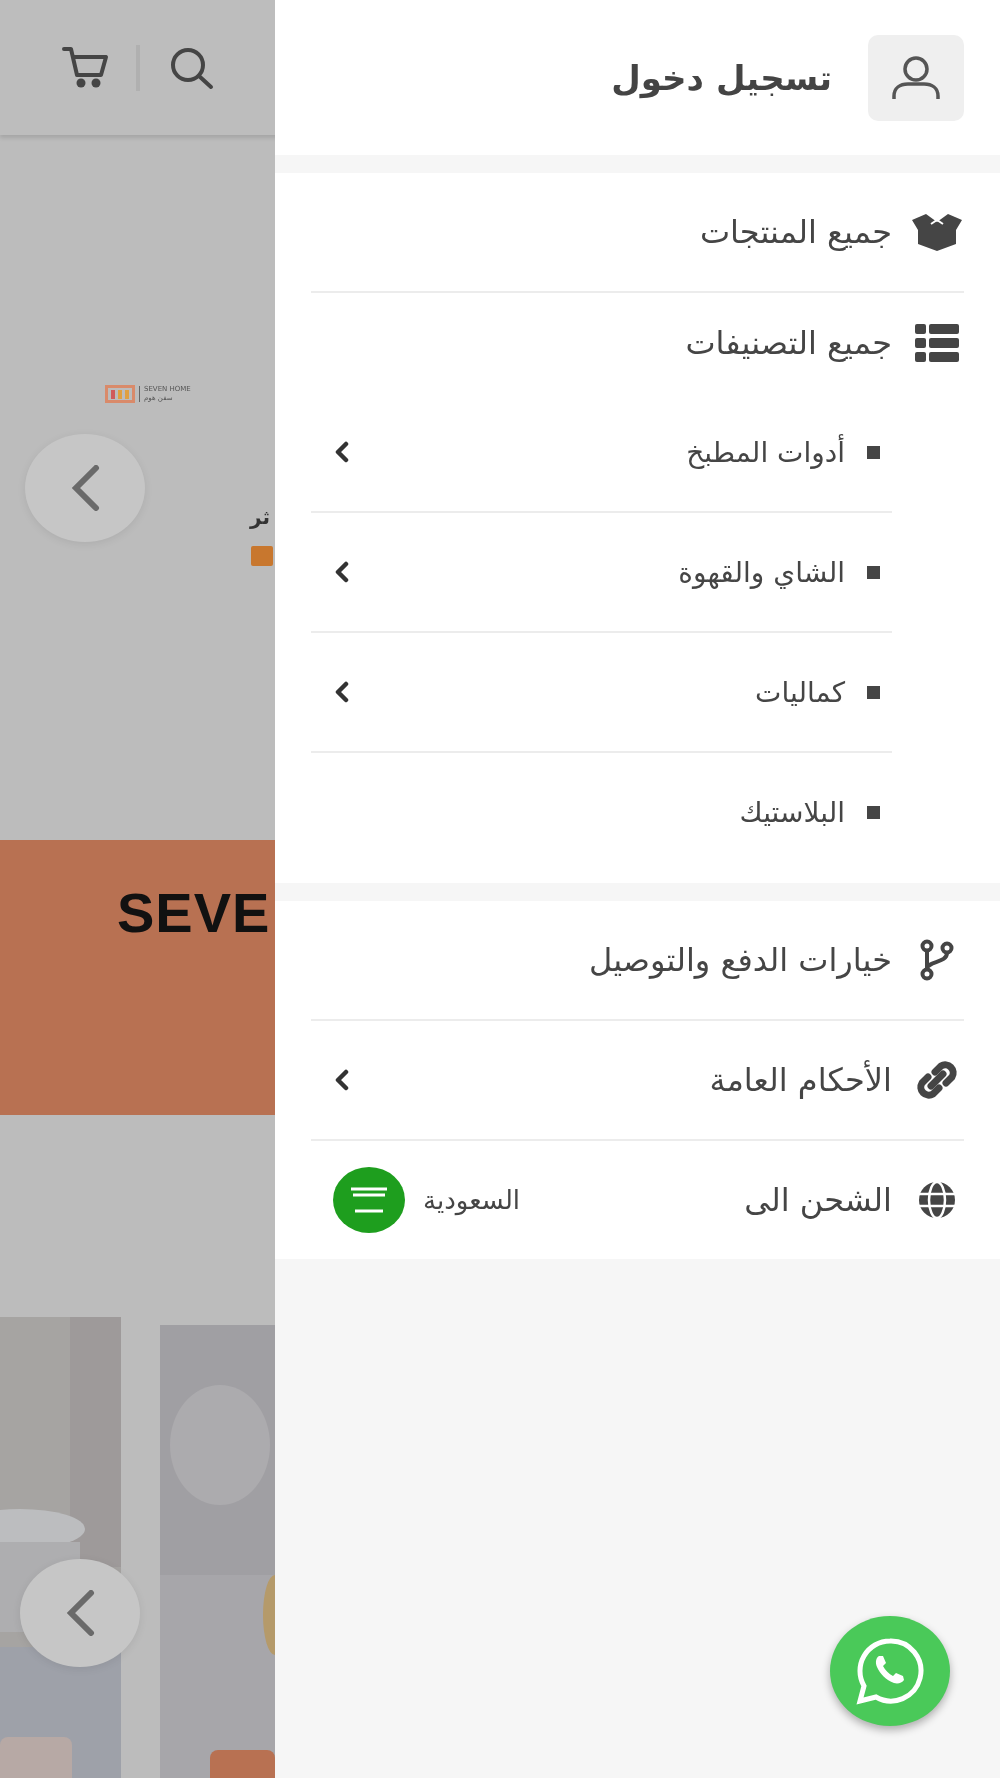 This screenshot has width=1000, height=1778. What do you see at coordinates (601, 812) in the screenshot?
I see `category-item: البلاستيك` at bounding box center [601, 812].